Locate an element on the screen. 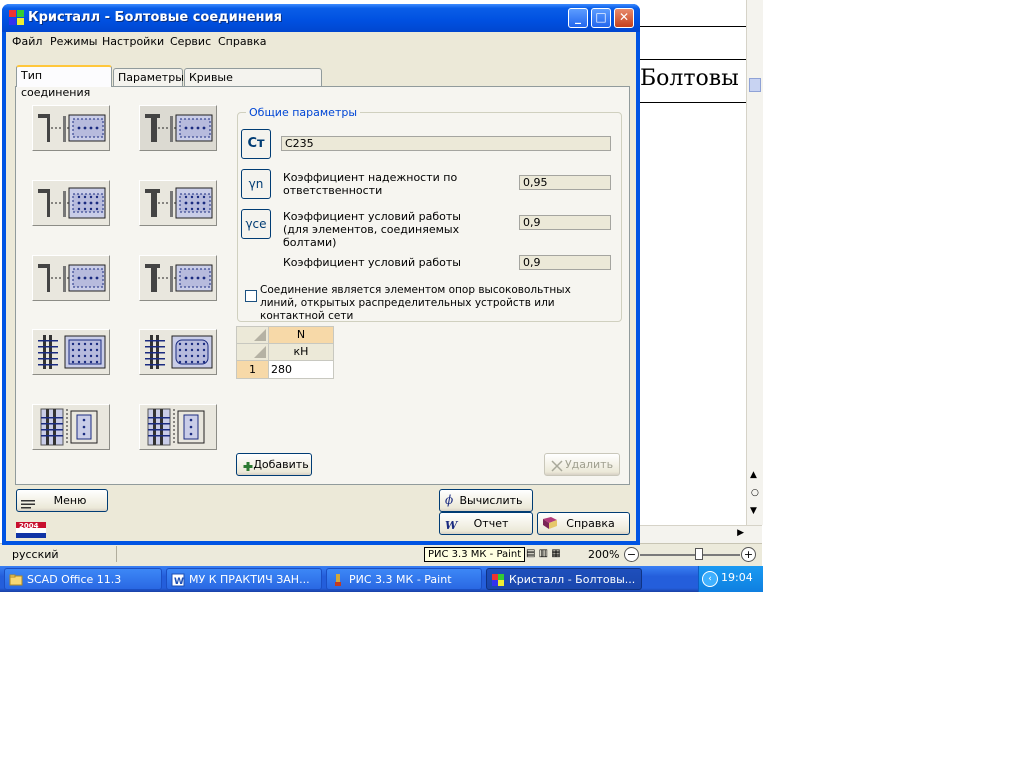  grid-corner is located at coordinates (252, 335).